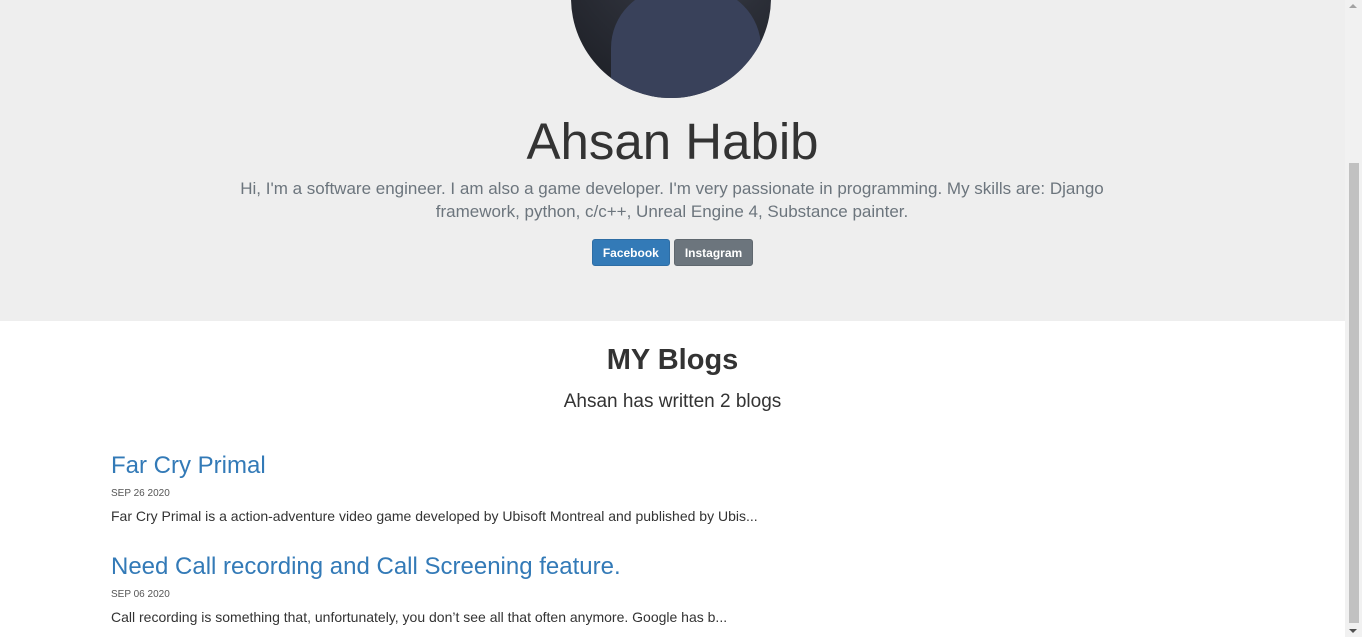 This screenshot has height=637, width=1362. I want to click on scrollbar-thumb, so click(1354, 393).